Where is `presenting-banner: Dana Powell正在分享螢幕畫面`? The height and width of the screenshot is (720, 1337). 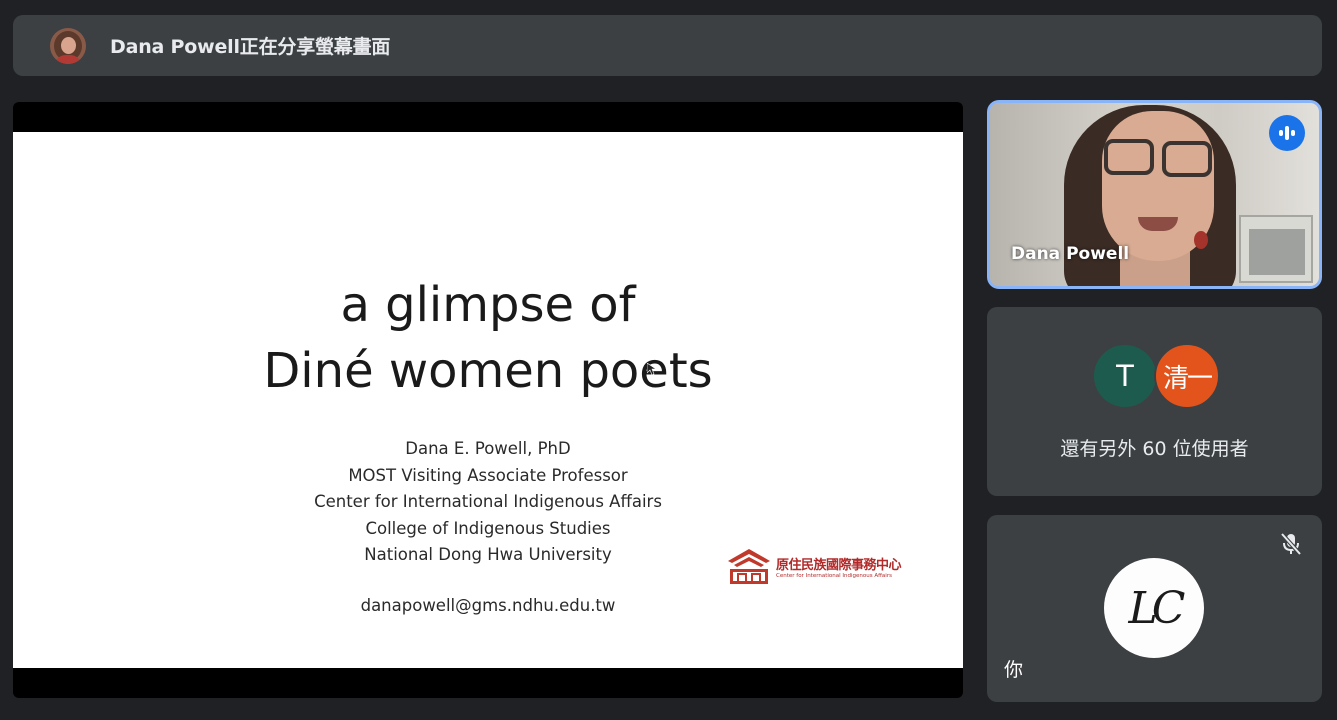 presenting-banner: Dana Powell正在分享螢幕畫面 is located at coordinates (667, 45).